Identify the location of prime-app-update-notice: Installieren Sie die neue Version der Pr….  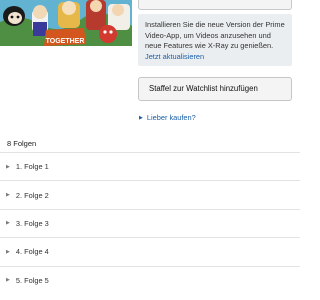
(215, 40).